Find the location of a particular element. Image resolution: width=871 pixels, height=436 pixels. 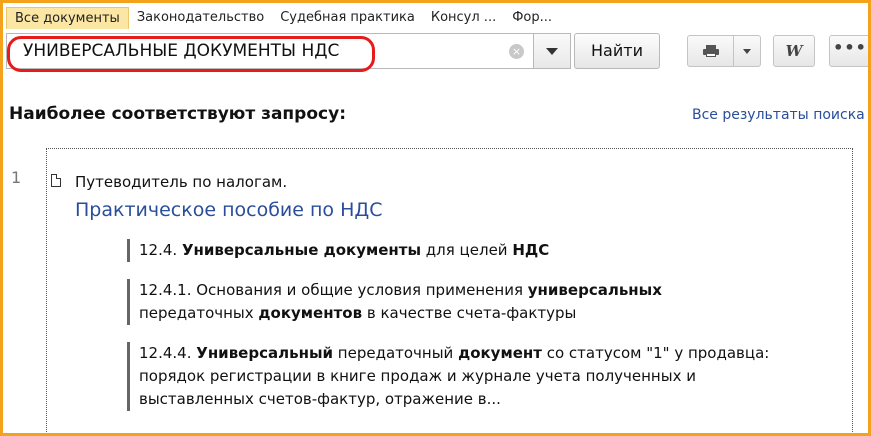

section-text: для целей is located at coordinates (467, 250).